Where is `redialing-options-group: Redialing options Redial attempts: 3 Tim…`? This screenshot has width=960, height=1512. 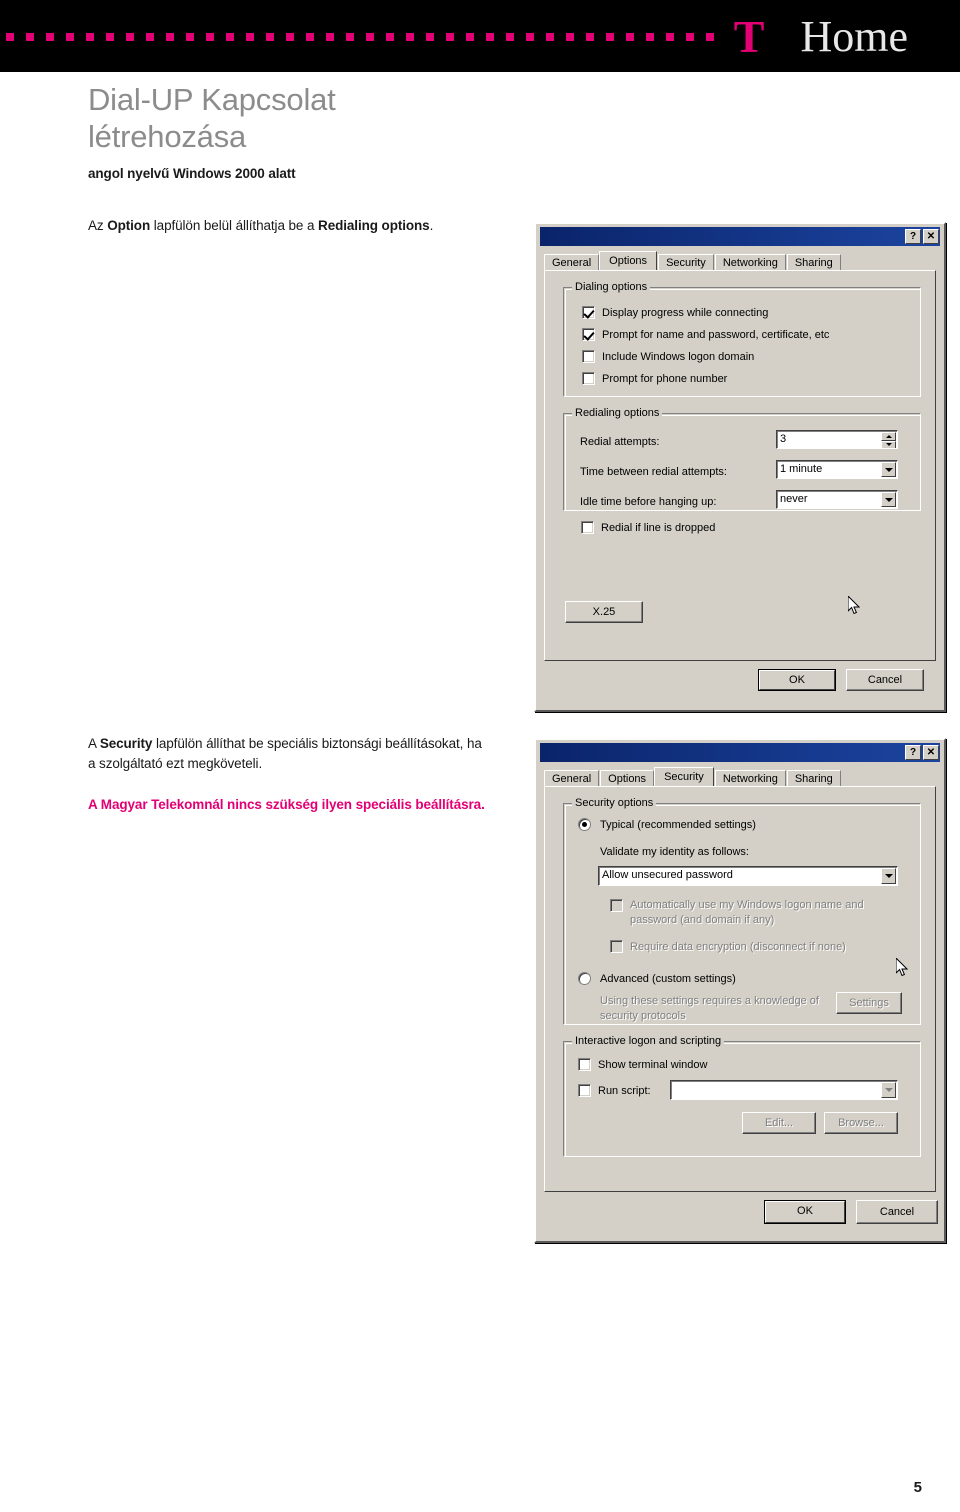 redialing-options-group: Redialing options Redial attempts: 3 Tim… is located at coordinates (742, 459).